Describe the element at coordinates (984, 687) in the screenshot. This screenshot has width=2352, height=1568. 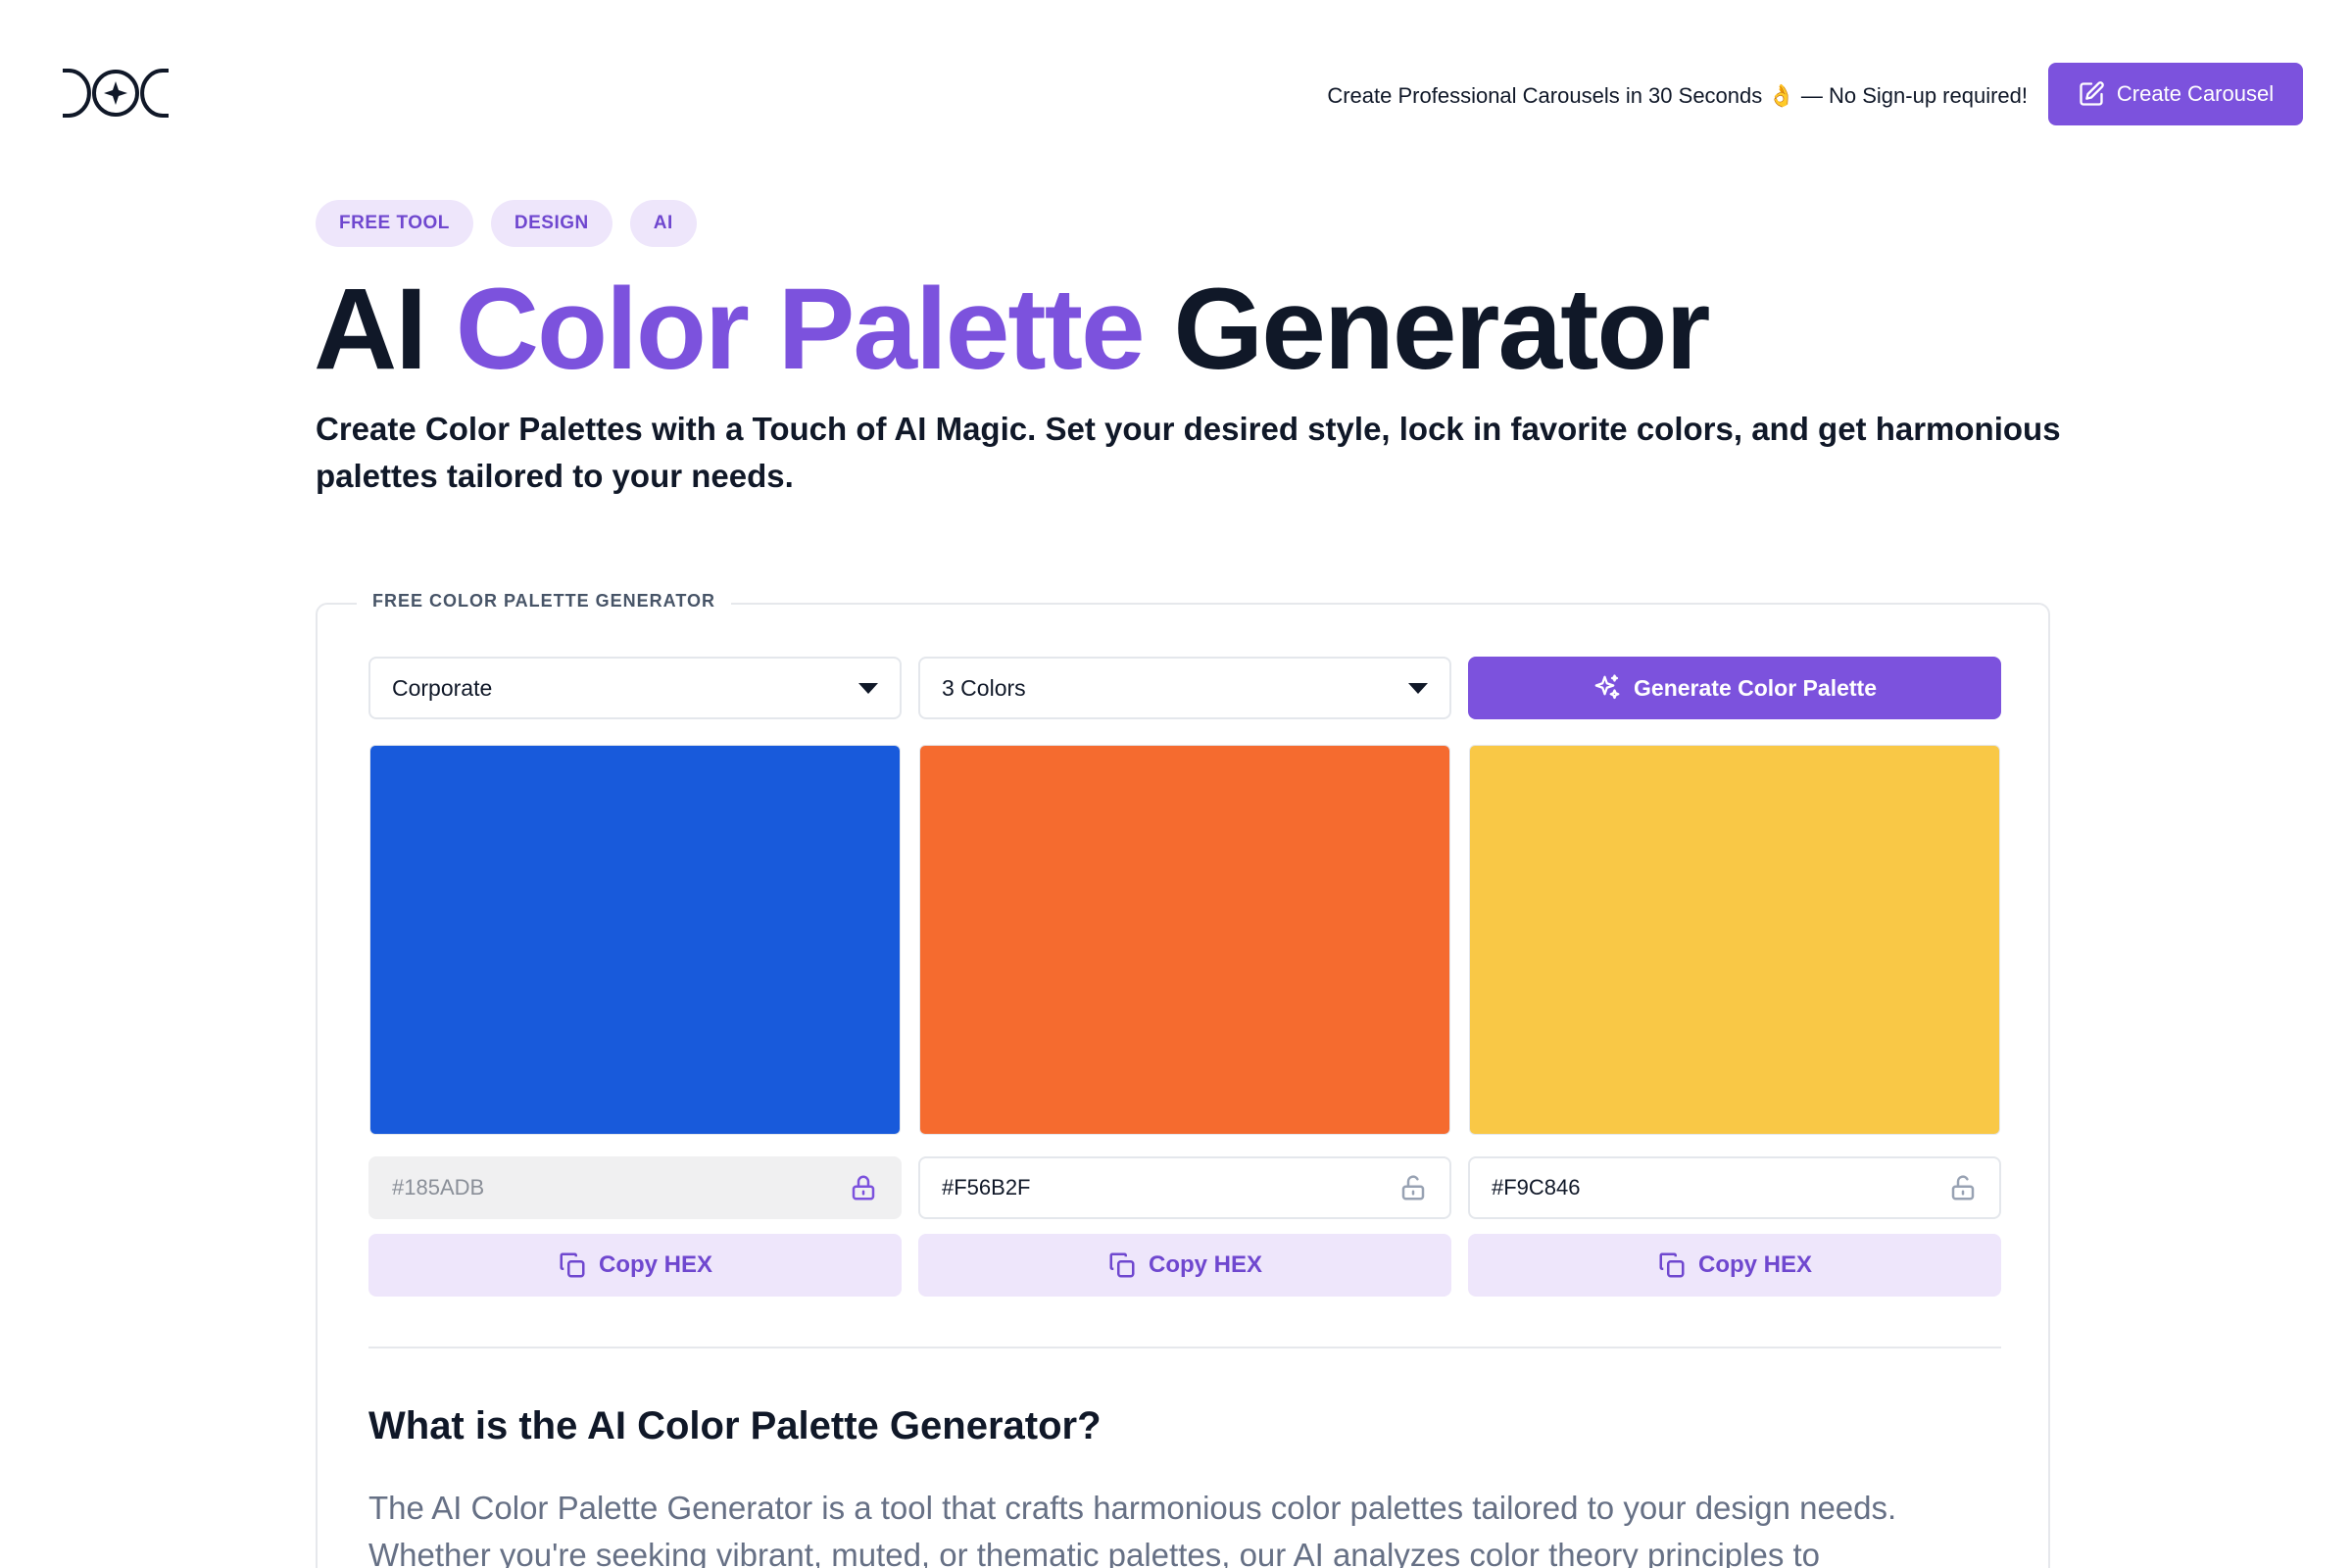
I see `color-count-value: 3 Colors` at that location.